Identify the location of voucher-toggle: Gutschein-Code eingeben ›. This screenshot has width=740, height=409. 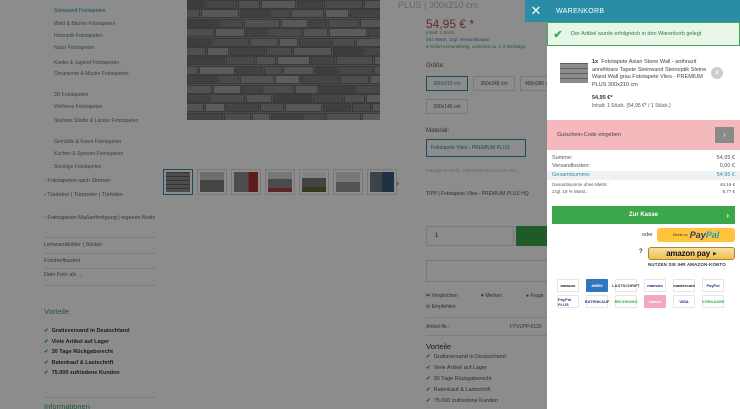
(643, 135).